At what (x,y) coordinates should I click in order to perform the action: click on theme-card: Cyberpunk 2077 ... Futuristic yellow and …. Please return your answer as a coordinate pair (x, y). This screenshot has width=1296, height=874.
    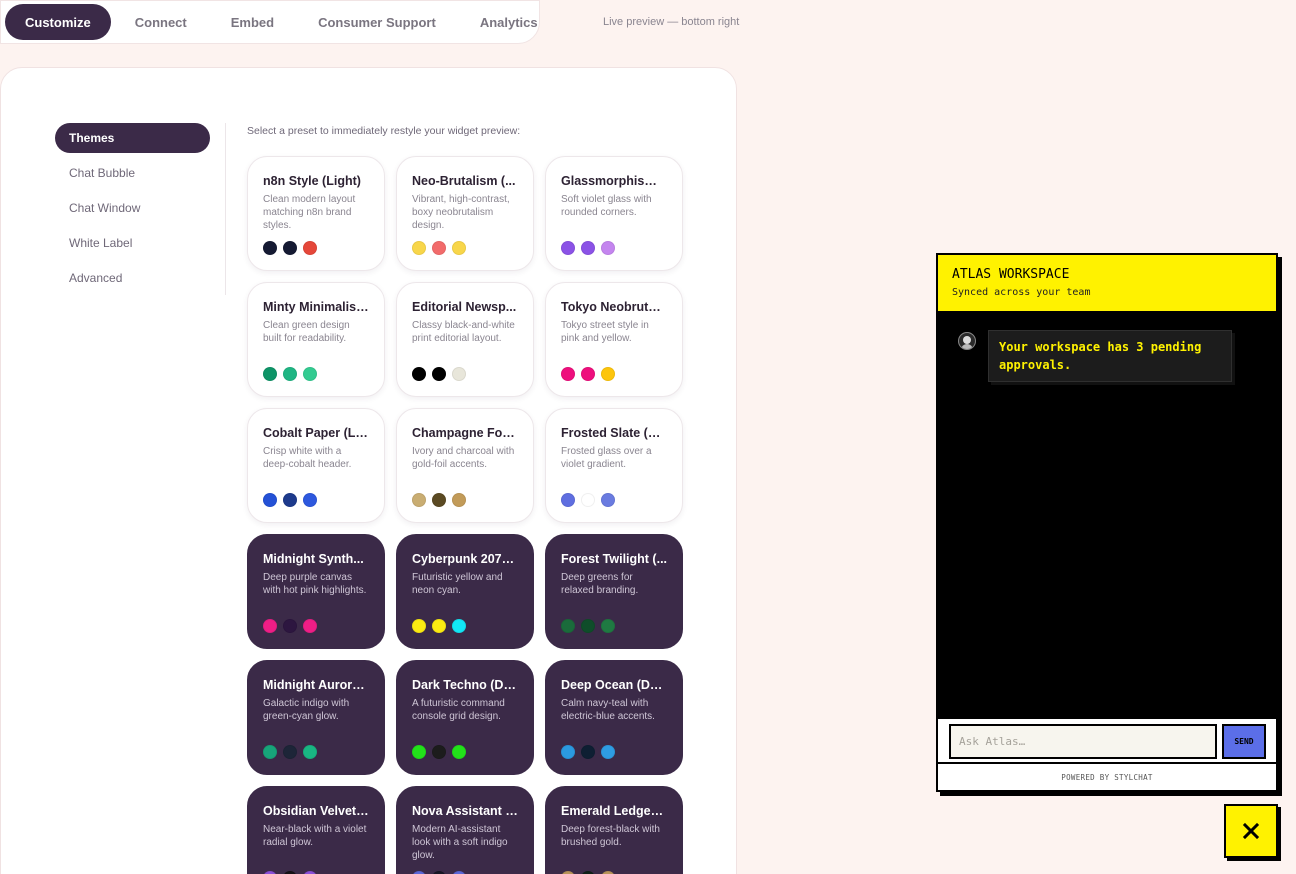
    Looking at the image, I should click on (465, 591).